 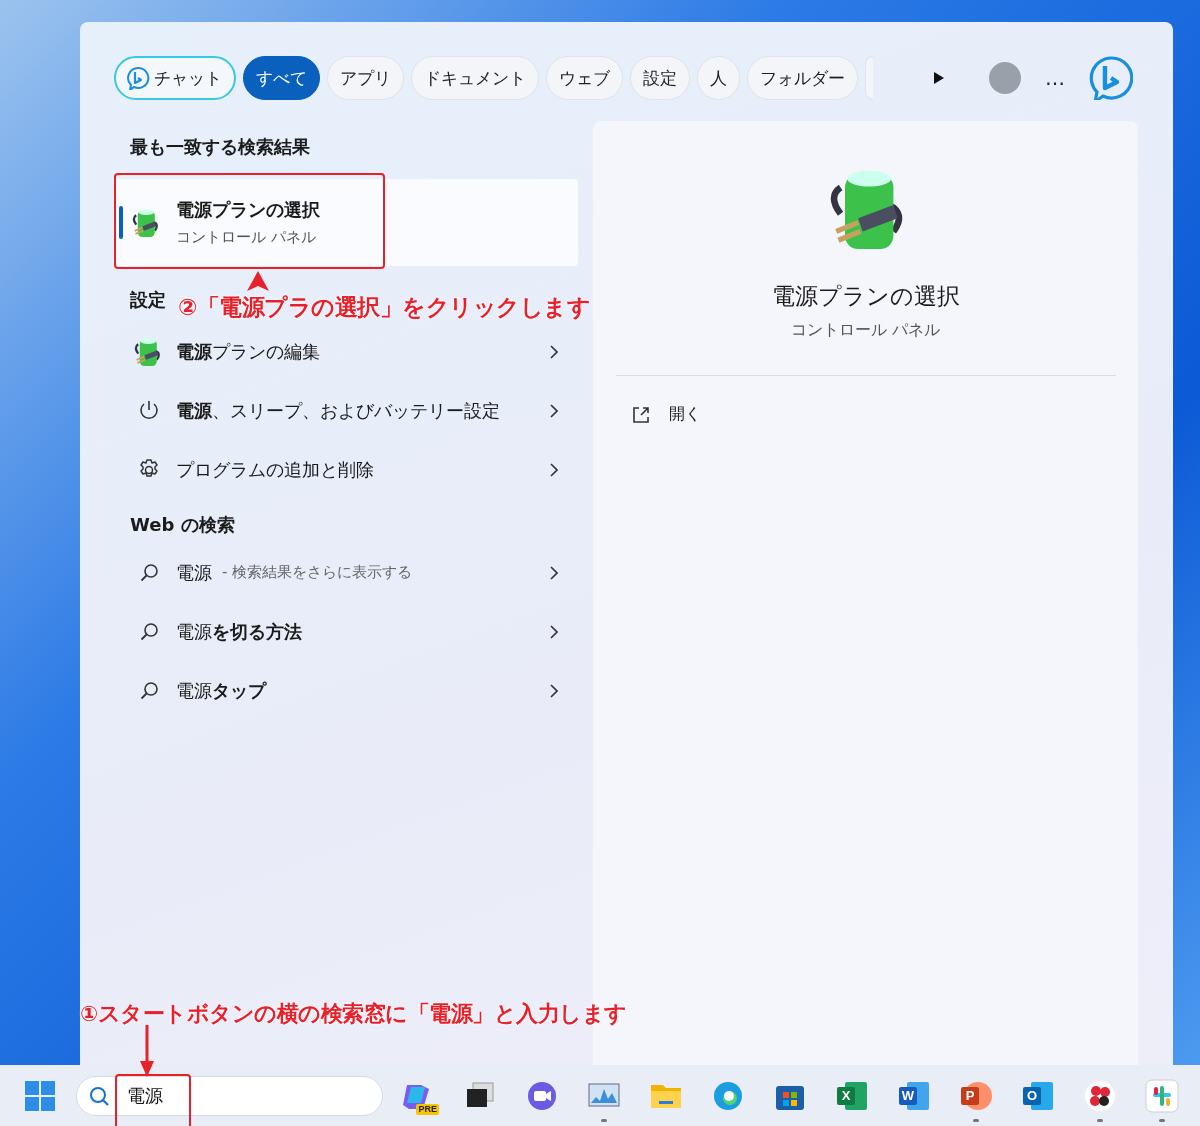 I want to click on taskbar-app-button: PRE, so click(x=418, y=1095).